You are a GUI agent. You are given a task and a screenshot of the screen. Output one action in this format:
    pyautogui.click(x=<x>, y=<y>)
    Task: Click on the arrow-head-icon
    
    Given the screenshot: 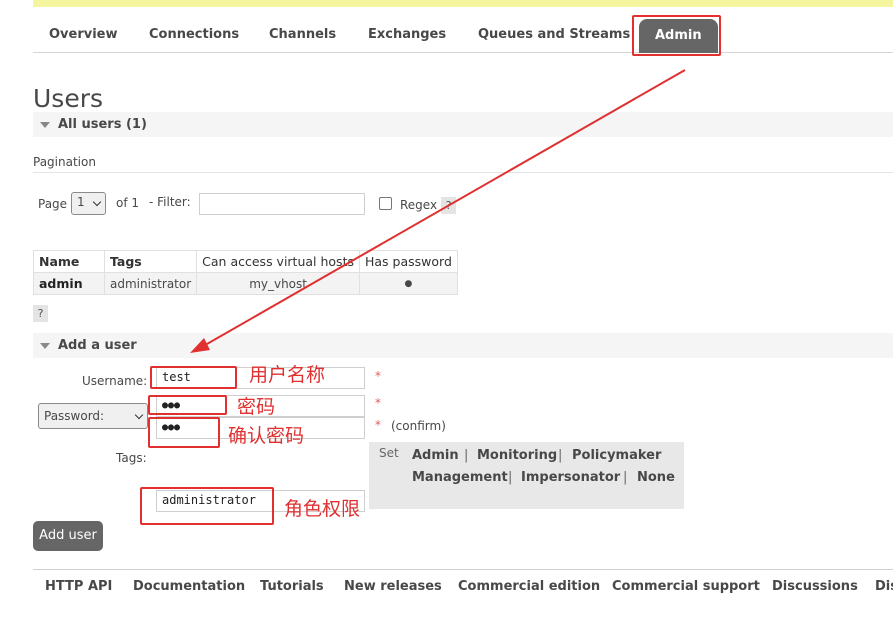 What is the action you would take?
    pyautogui.click(x=200, y=345)
    